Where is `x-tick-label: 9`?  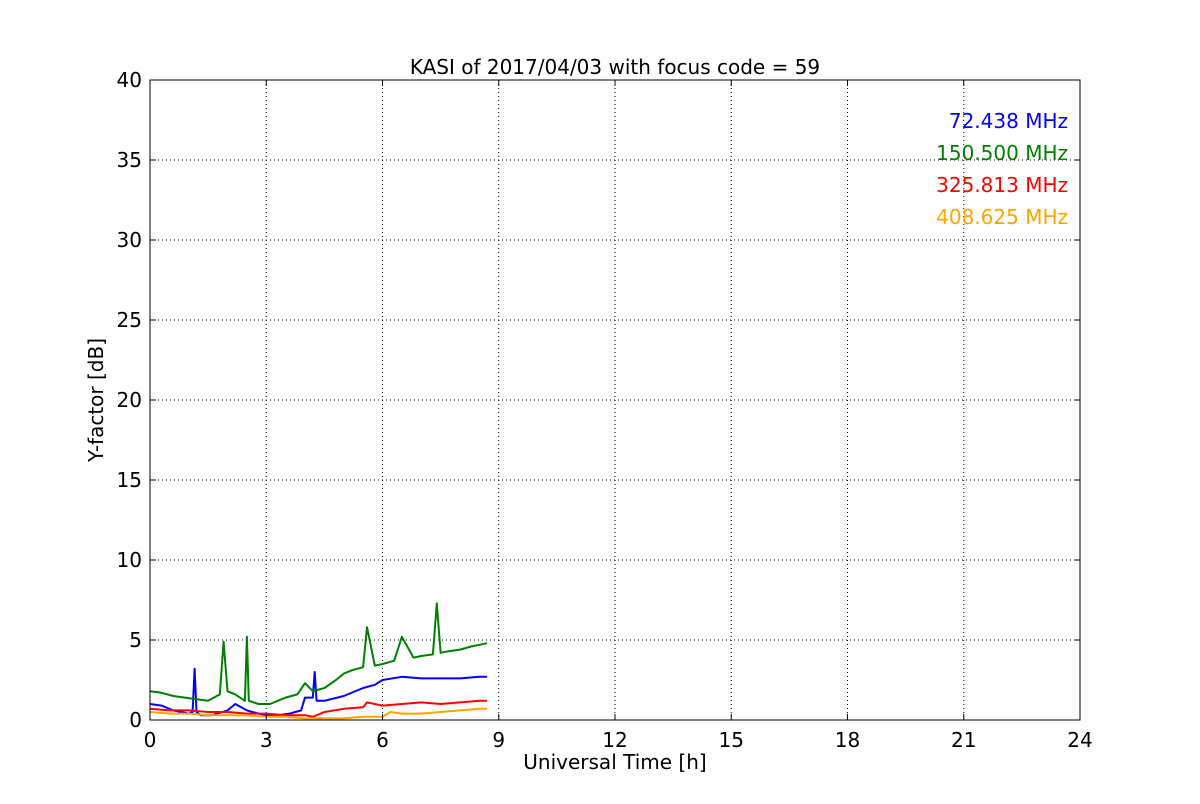 x-tick-label: 9 is located at coordinates (498, 740).